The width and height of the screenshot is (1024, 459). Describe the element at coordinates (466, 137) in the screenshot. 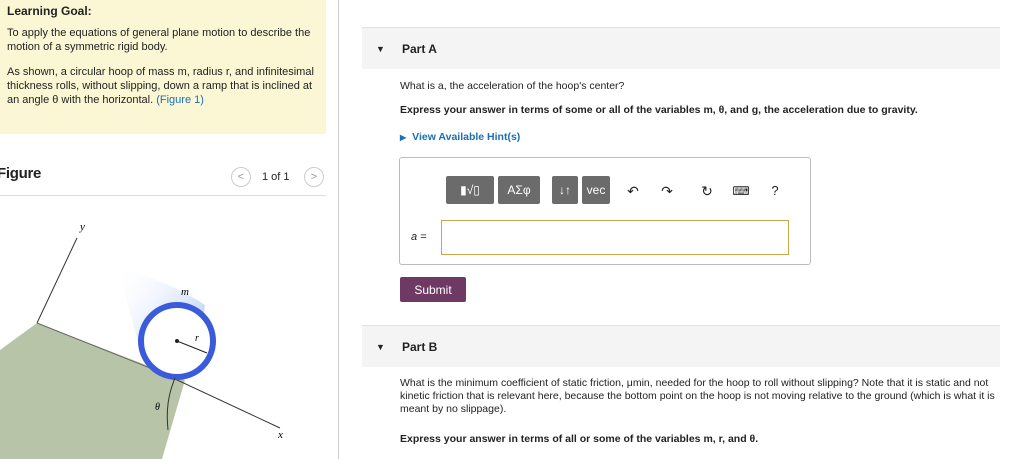

I see `view-hints-label: View Available Hint(s)` at that location.